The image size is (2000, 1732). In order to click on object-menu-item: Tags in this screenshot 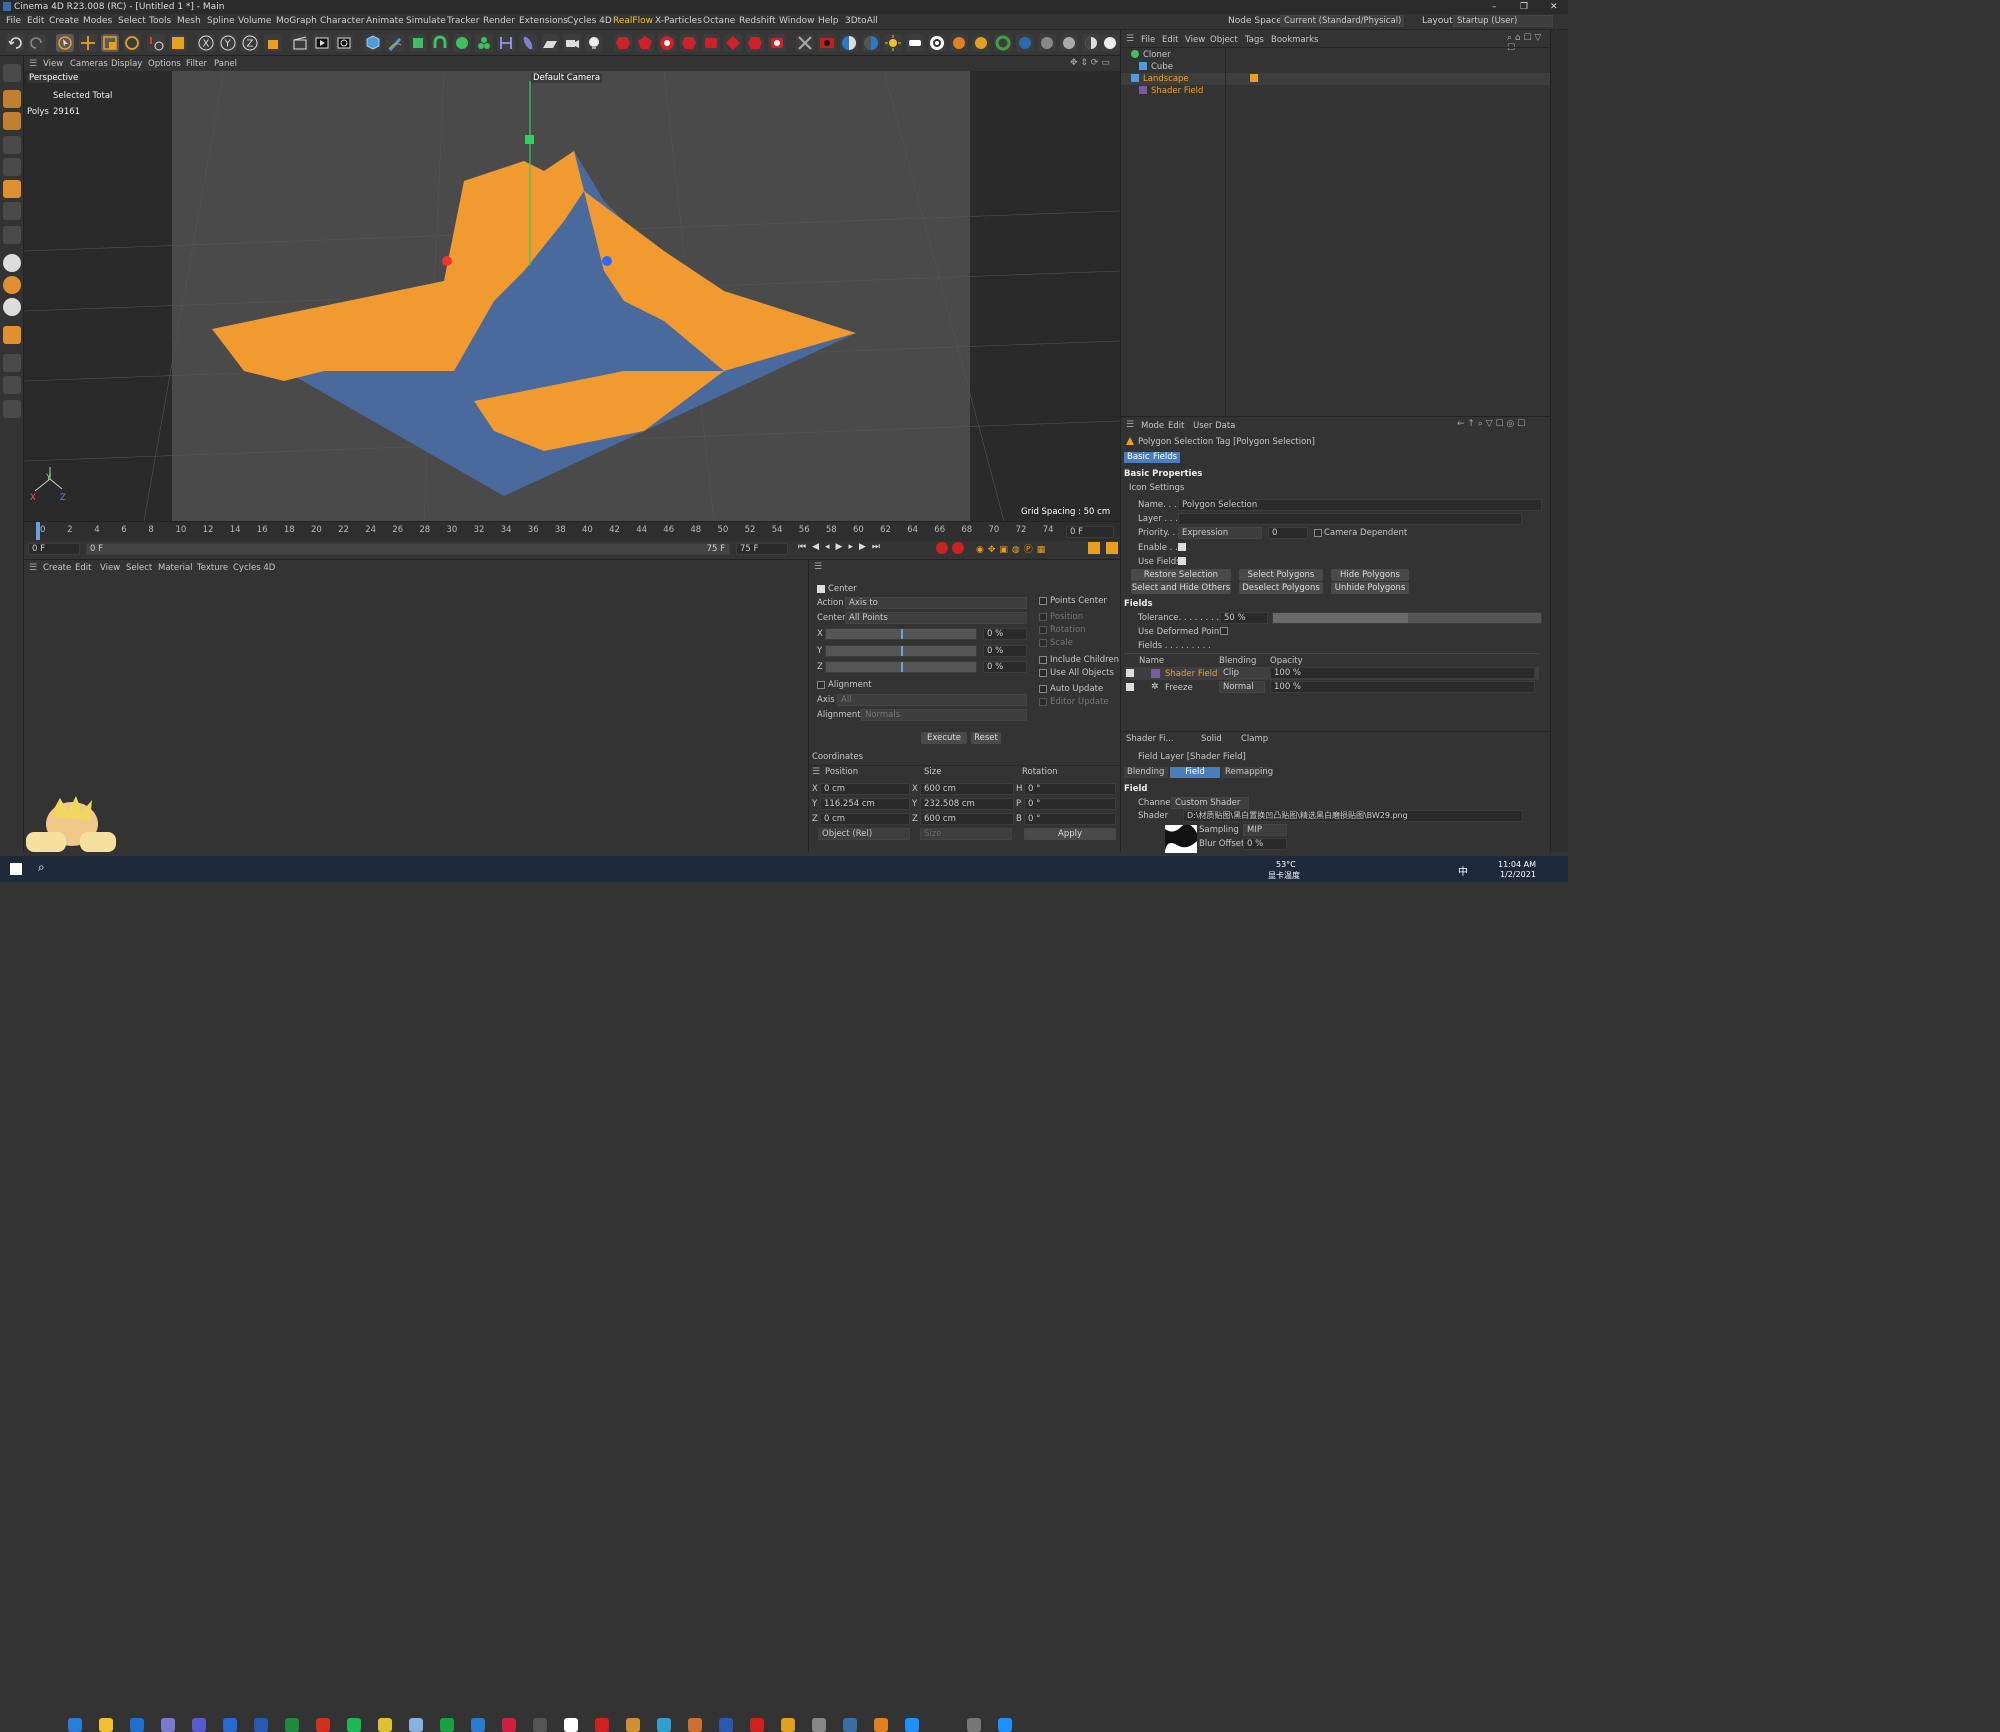, I will do `click(1254, 40)`.